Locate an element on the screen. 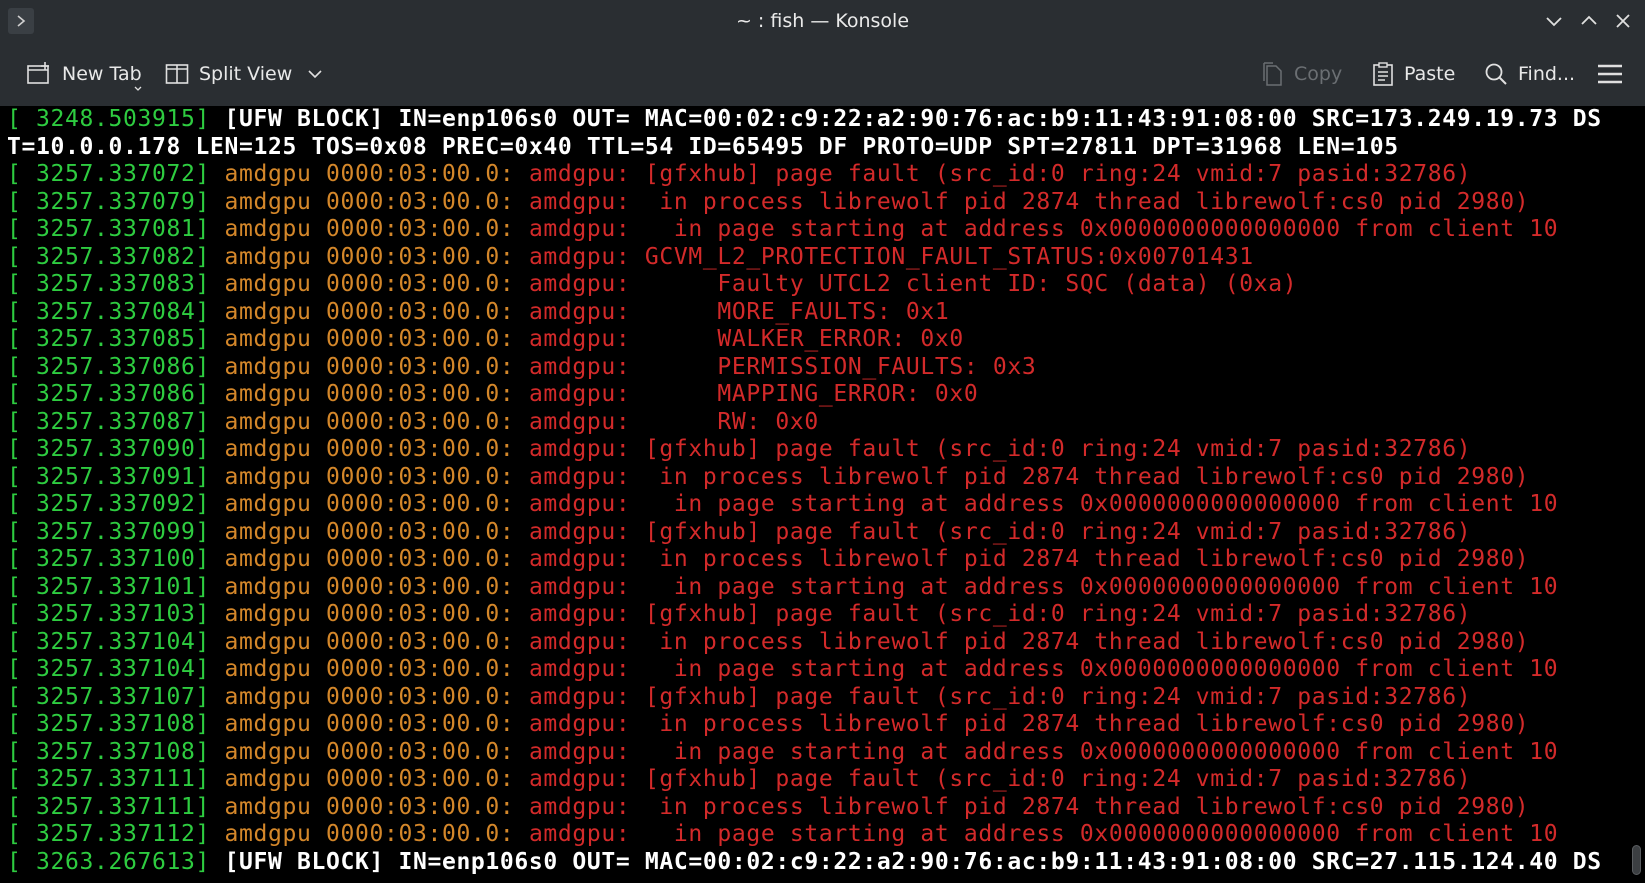  log-timestamp: 3263.267613 is located at coordinates (116, 861).